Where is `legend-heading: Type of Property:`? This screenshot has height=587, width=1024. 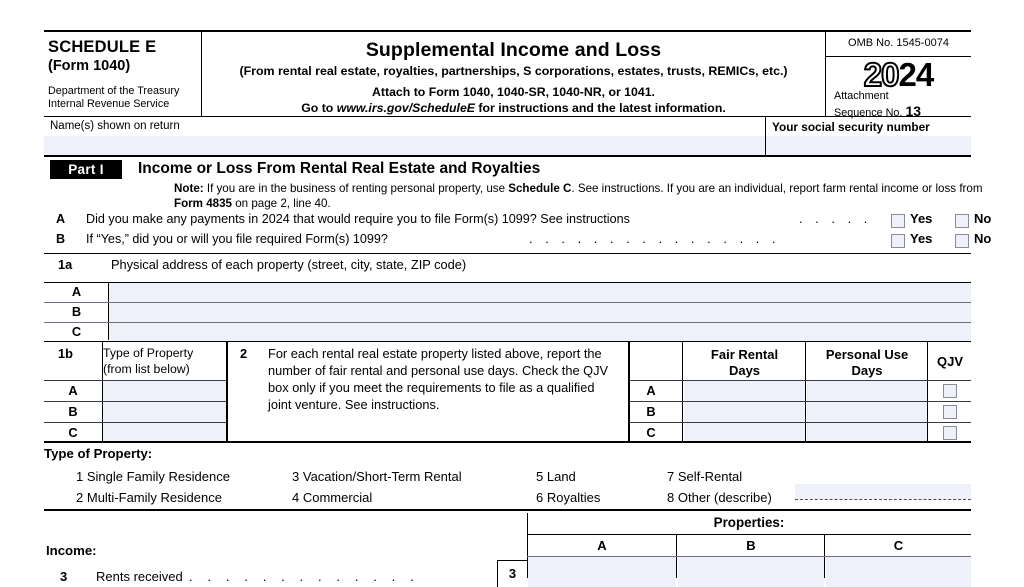 legend-heading: Type of Property: is located at coordinates (98, 453).